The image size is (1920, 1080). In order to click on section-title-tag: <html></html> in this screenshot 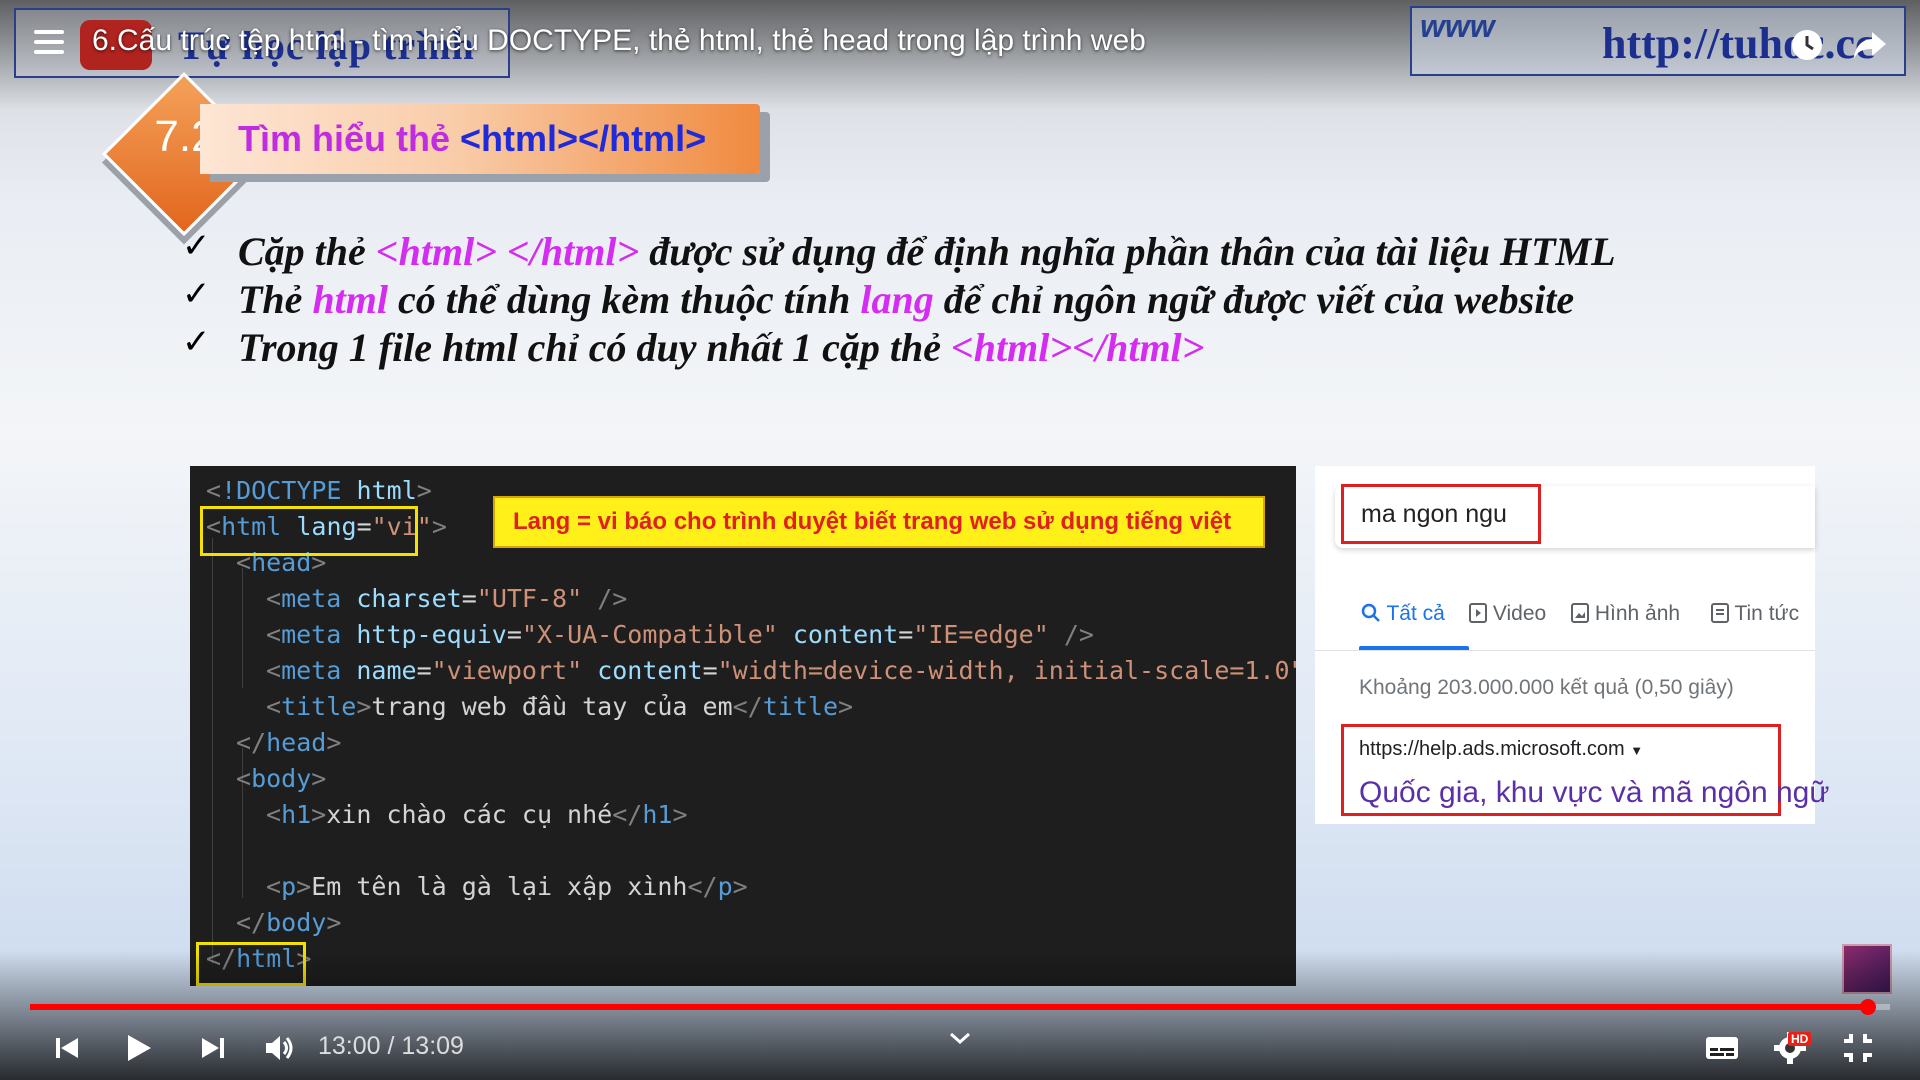, I will do `click(583, 138)`.